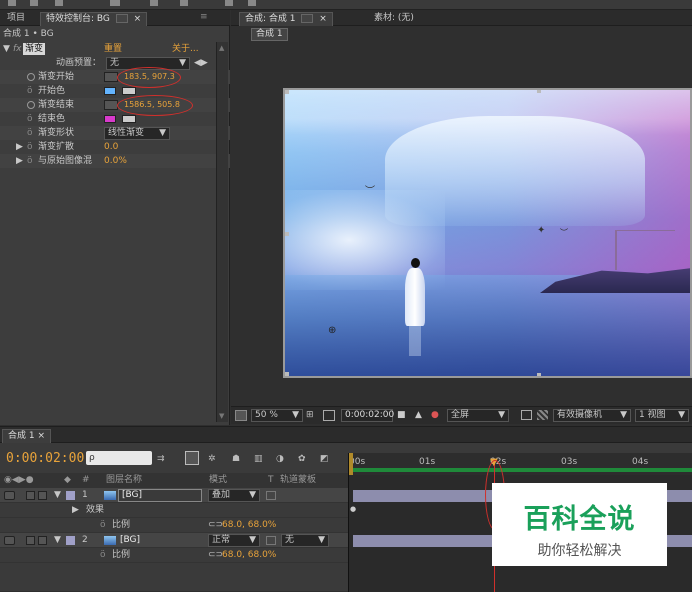 This screenshot has width=692, height=592. I want to click on track-matte-dropdown: 无 ▼, so click(305, 540).